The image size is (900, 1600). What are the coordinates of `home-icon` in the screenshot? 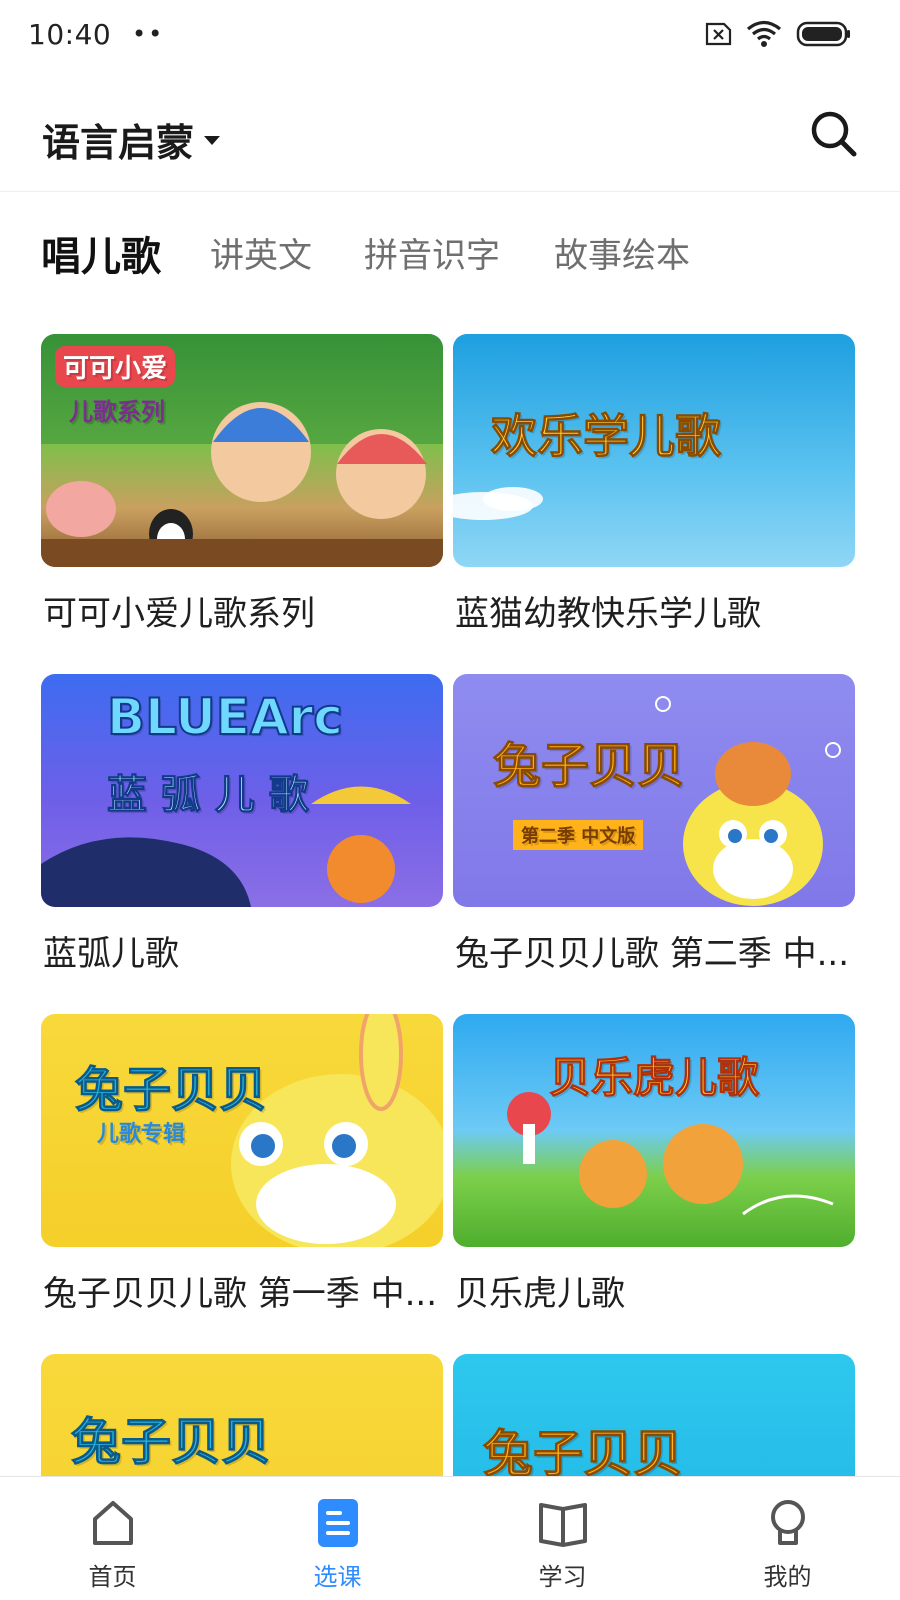 It's located at (112, 1523).